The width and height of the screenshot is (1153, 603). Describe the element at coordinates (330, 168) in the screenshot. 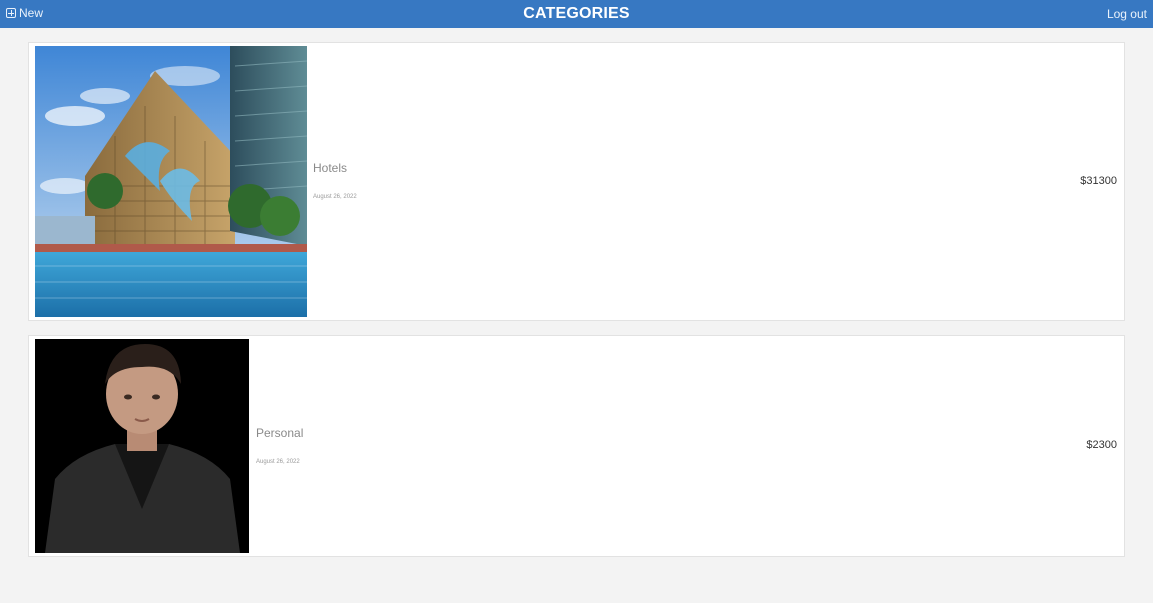

I see `category-name: Hotels` at that location.